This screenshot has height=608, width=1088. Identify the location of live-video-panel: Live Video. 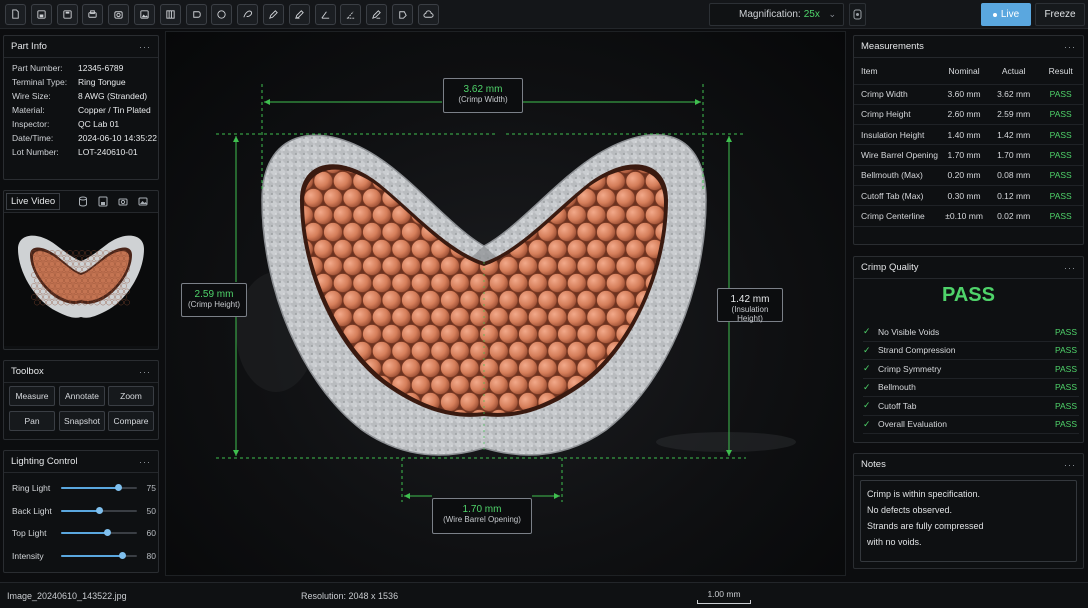
(81, 270).